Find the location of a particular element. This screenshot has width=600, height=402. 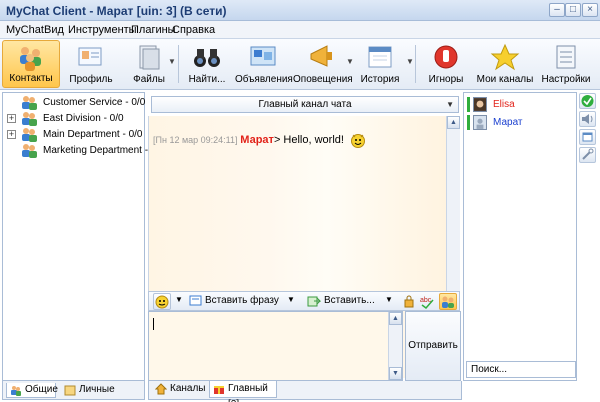

tools-icon is located at coordinates (588, 154).